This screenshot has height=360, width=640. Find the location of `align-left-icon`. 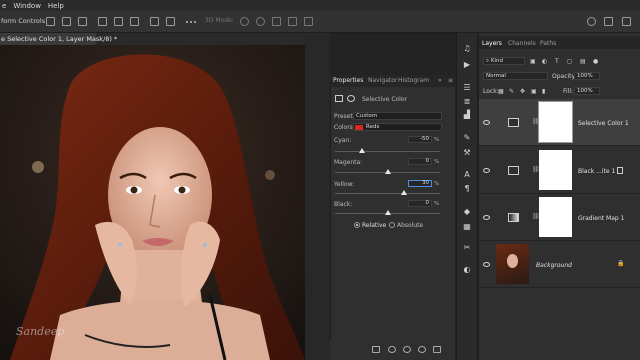

align-left-icon is located at coordinates (50, 21).